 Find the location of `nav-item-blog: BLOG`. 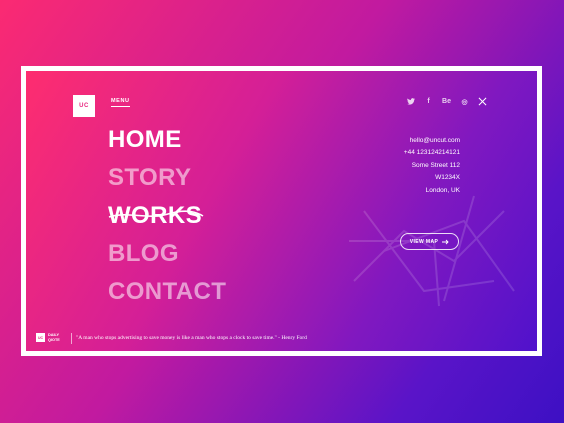

nav-item-blog: BLOG is located at coordinates (167, 254).